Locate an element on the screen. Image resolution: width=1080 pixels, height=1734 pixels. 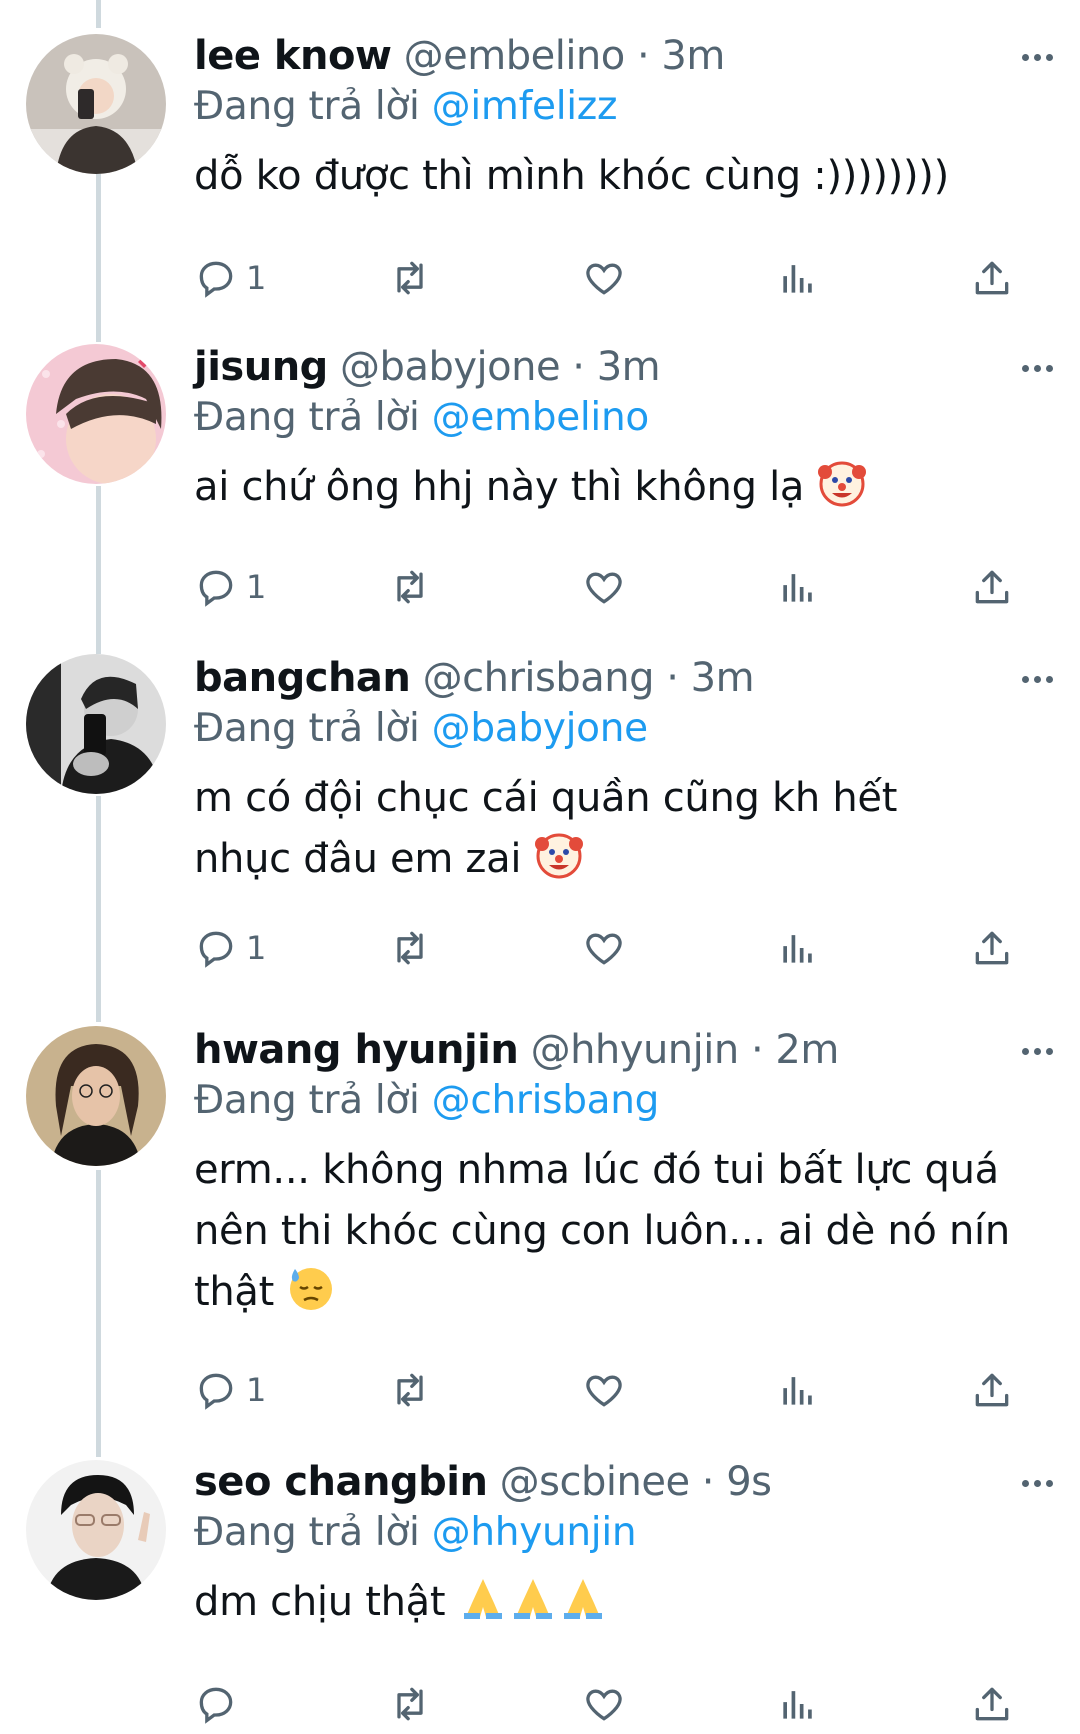
thread-line is located at coordinates (98, 14).